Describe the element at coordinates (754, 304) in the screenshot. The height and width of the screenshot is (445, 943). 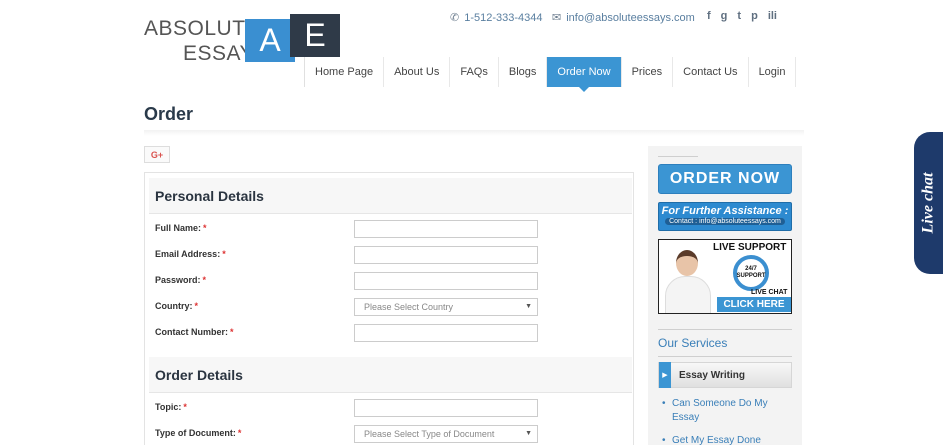
I see `support-click-here: CLICK HERE` at that location.